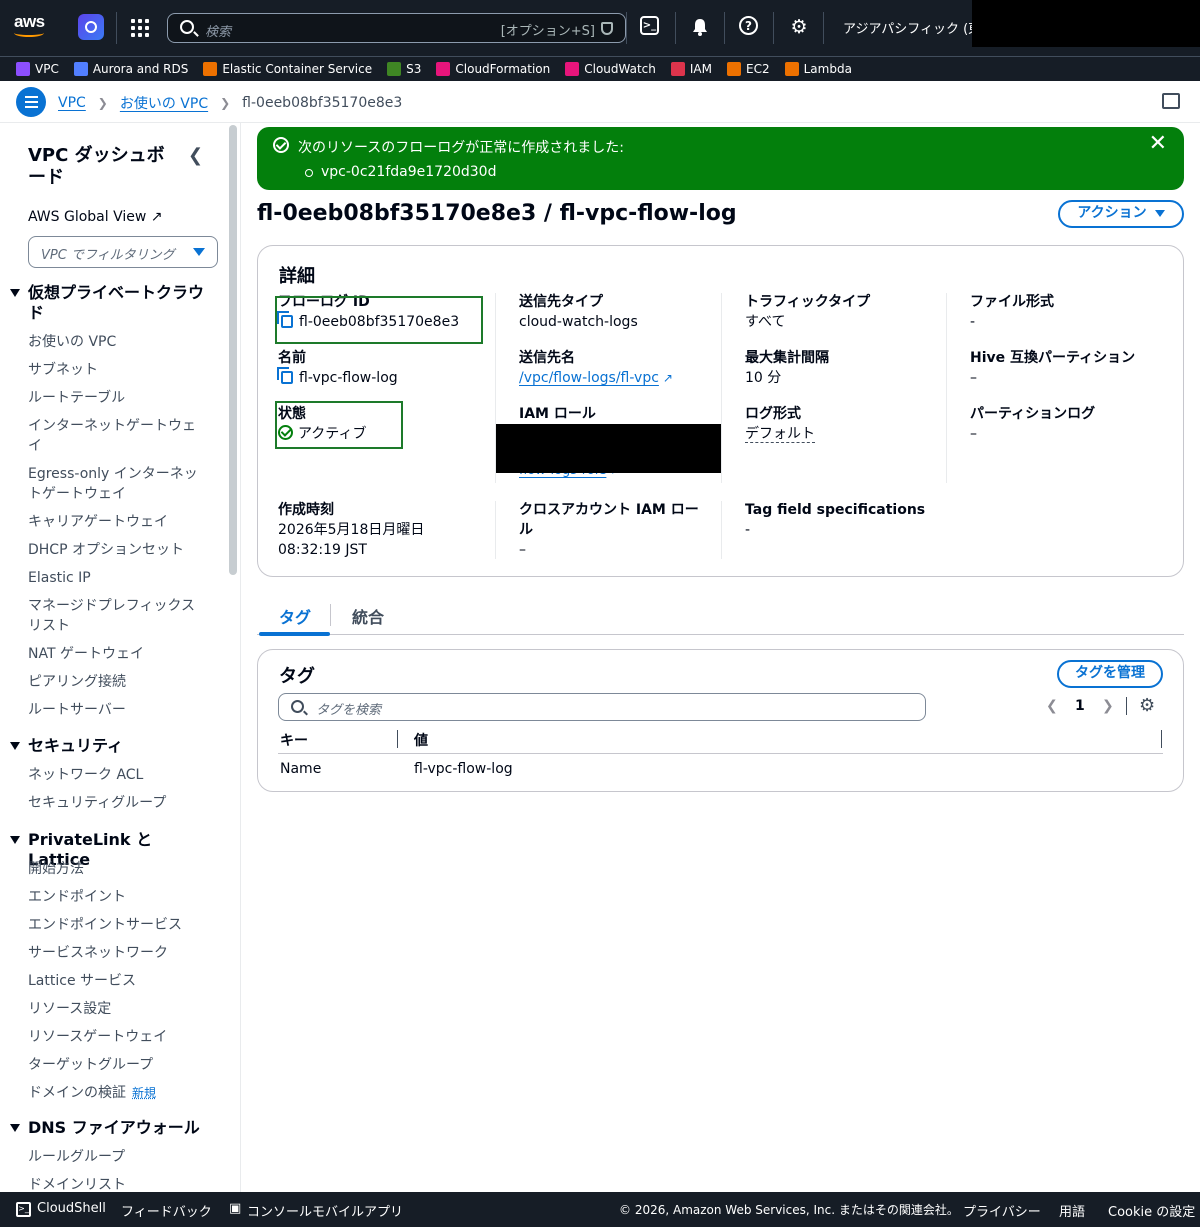  I want to click on services-menu-icon, so click(140, 28).